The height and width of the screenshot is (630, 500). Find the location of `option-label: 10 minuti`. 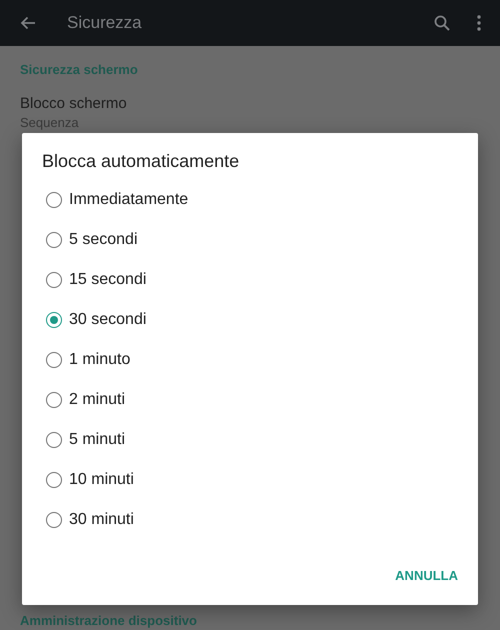

option-label: 10 minuti is located at coordinates (101, 480).